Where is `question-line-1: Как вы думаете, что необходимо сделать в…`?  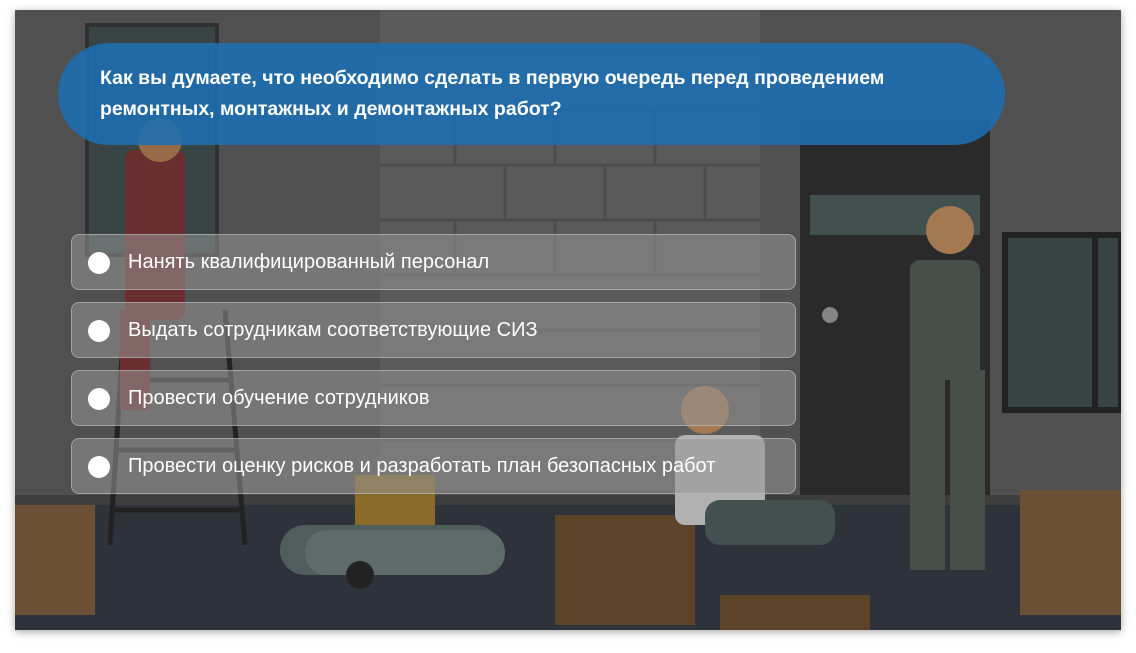 question-line-1: Как вы думаете, что необходимо сделать в… is located at coordinates (492, 78).